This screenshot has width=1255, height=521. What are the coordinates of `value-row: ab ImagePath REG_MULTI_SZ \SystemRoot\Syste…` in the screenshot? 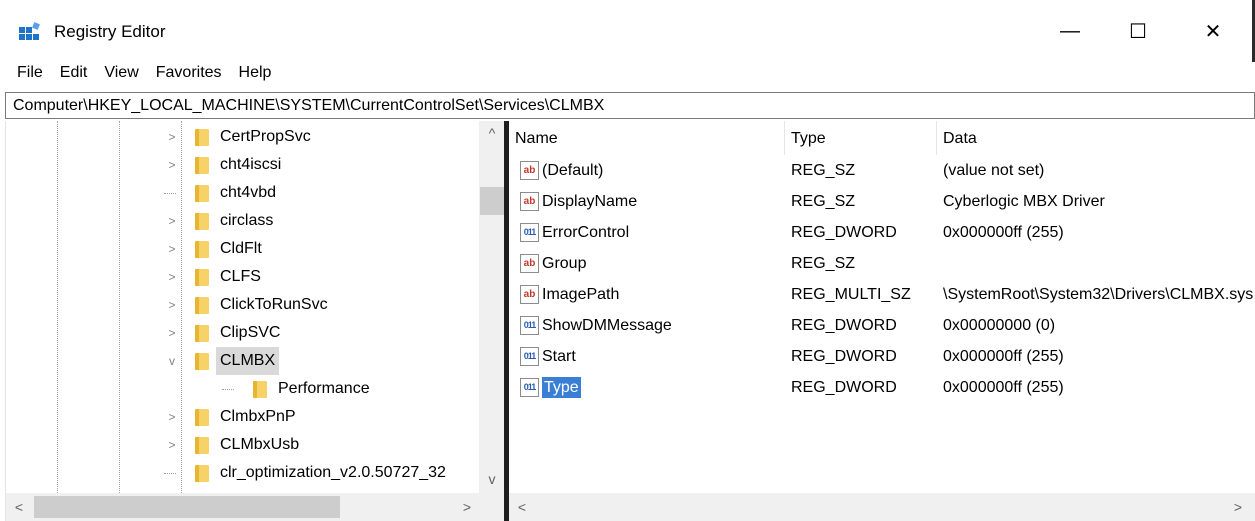 It's located at (882, 294).